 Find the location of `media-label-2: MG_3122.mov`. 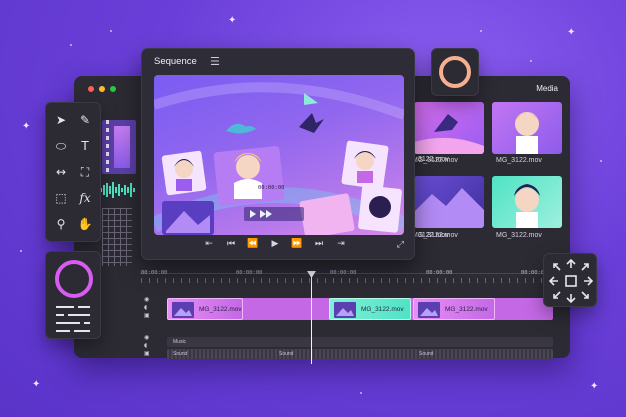

media-label-2: MG_3122.mov is located at coordinates (519, 160).